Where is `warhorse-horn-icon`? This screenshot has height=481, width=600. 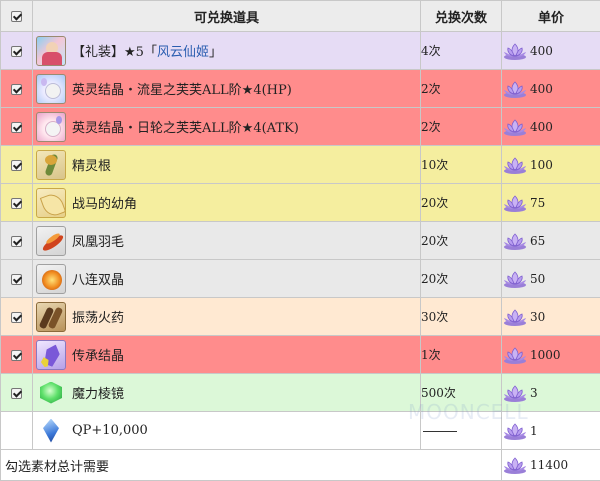 warhorse-horn-icon is located at coordinates (51, 203).